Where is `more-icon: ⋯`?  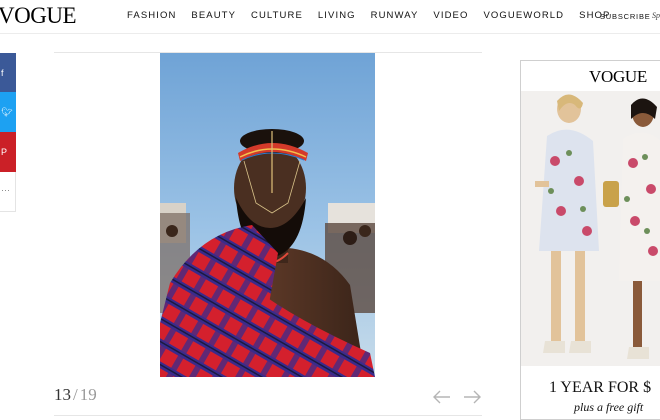
more-icon: ⋯ is located at coordinates (5, 190).